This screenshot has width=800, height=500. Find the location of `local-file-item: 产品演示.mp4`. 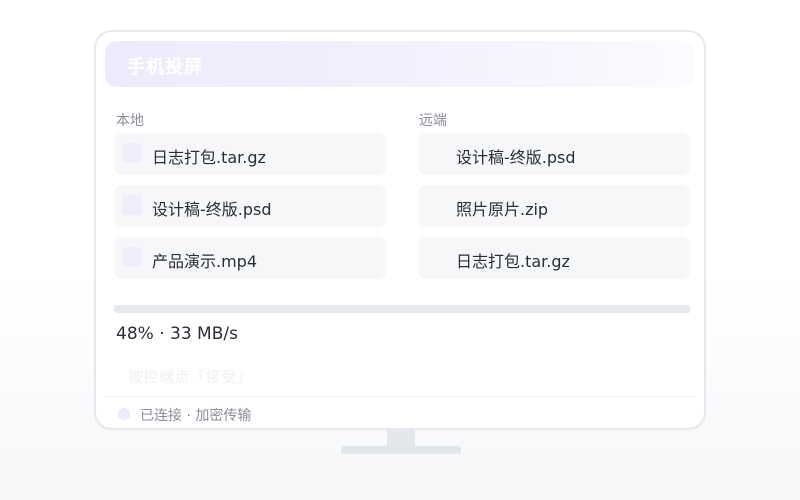

local-file-item: 产品演示.mp4 is located at coordinates (250, 258).